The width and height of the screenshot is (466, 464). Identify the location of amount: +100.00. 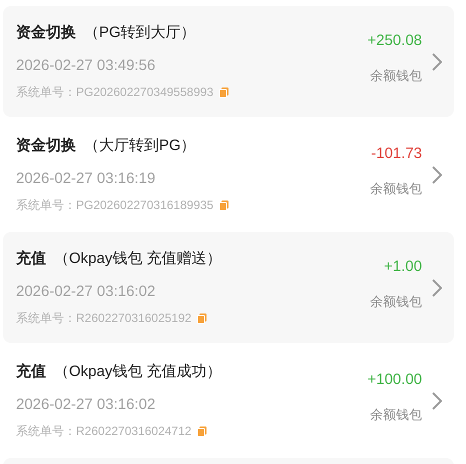
(394, 380).